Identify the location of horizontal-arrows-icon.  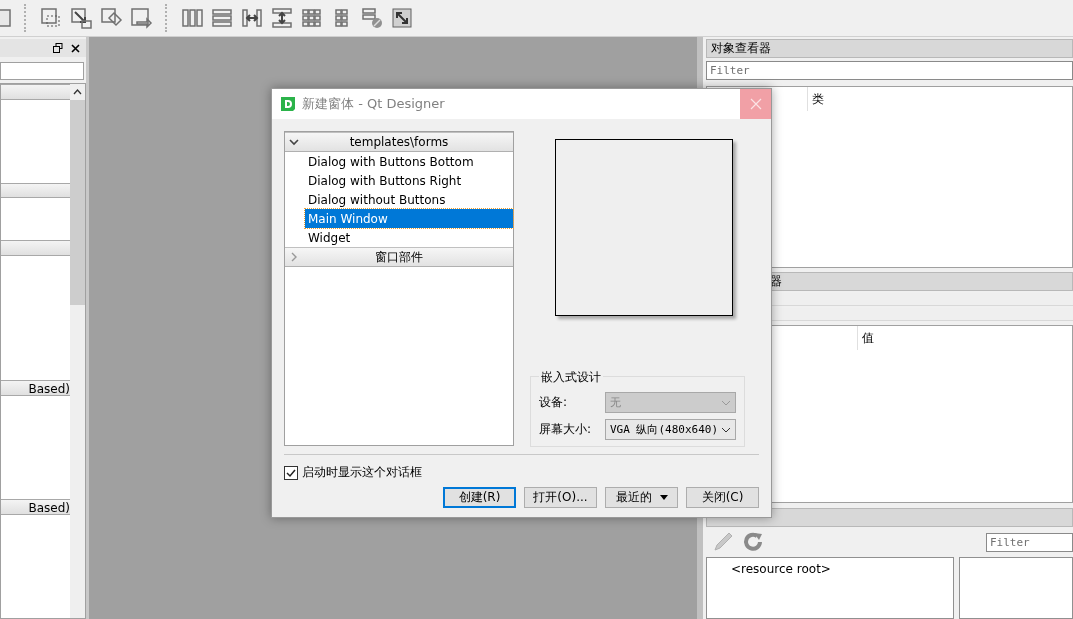
(252, 18).